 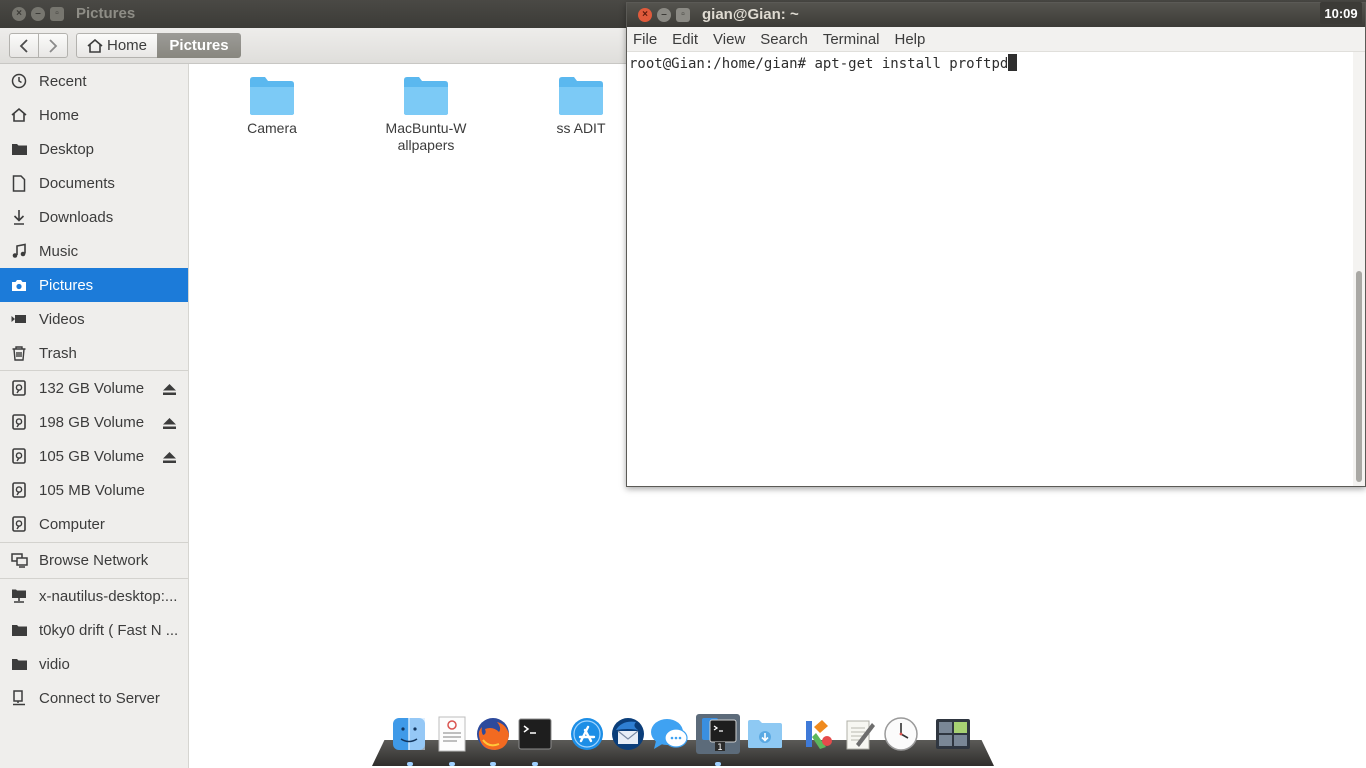 I want to click on server-icon, so click(x=19, y=698).